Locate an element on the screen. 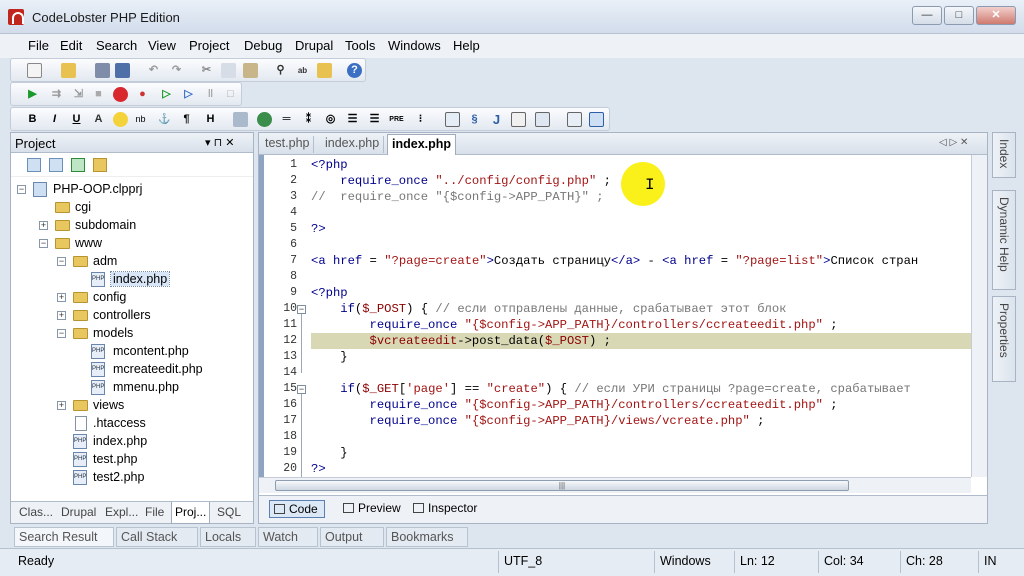 The image size is (1024, 576). save-all-icon is located at coordinates (122, 70).